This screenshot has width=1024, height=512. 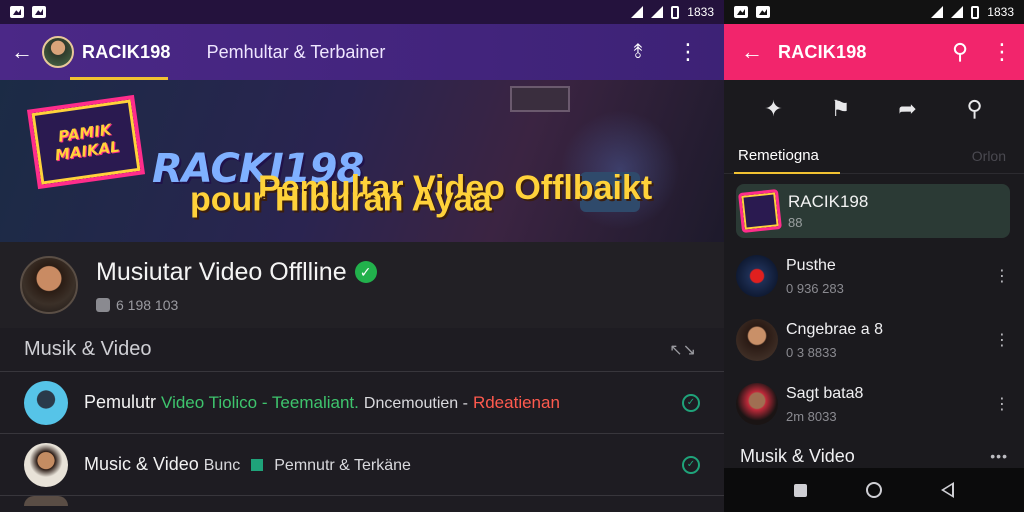 I want to click on list-item-title: Sagt bata8, so click(x=825, y=393).